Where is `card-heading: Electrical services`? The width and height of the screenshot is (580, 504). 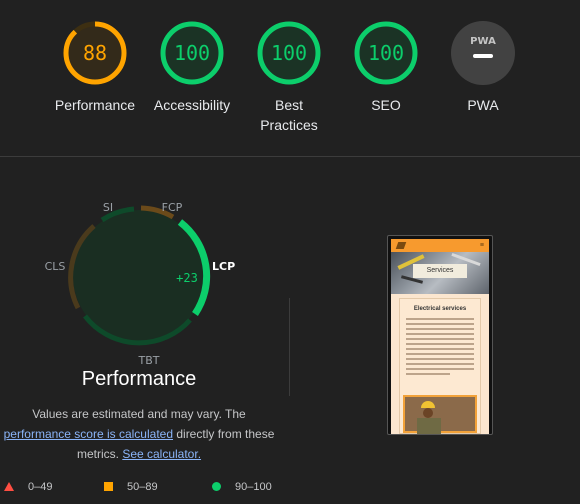
card-heading: Electrical services is located at coordinates (440, 309).